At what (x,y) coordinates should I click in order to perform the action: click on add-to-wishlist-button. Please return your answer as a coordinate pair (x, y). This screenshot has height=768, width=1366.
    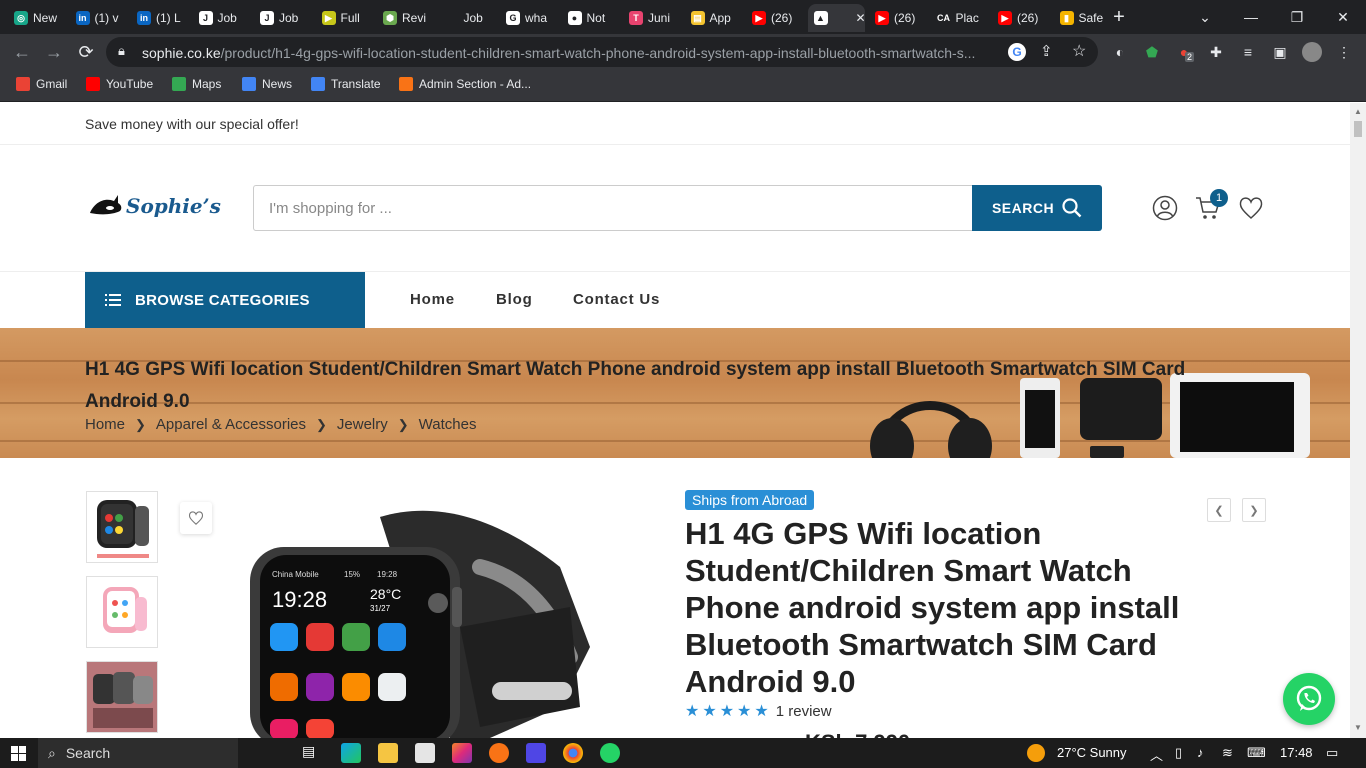
    Looking at the image, I should click on (196, 518).